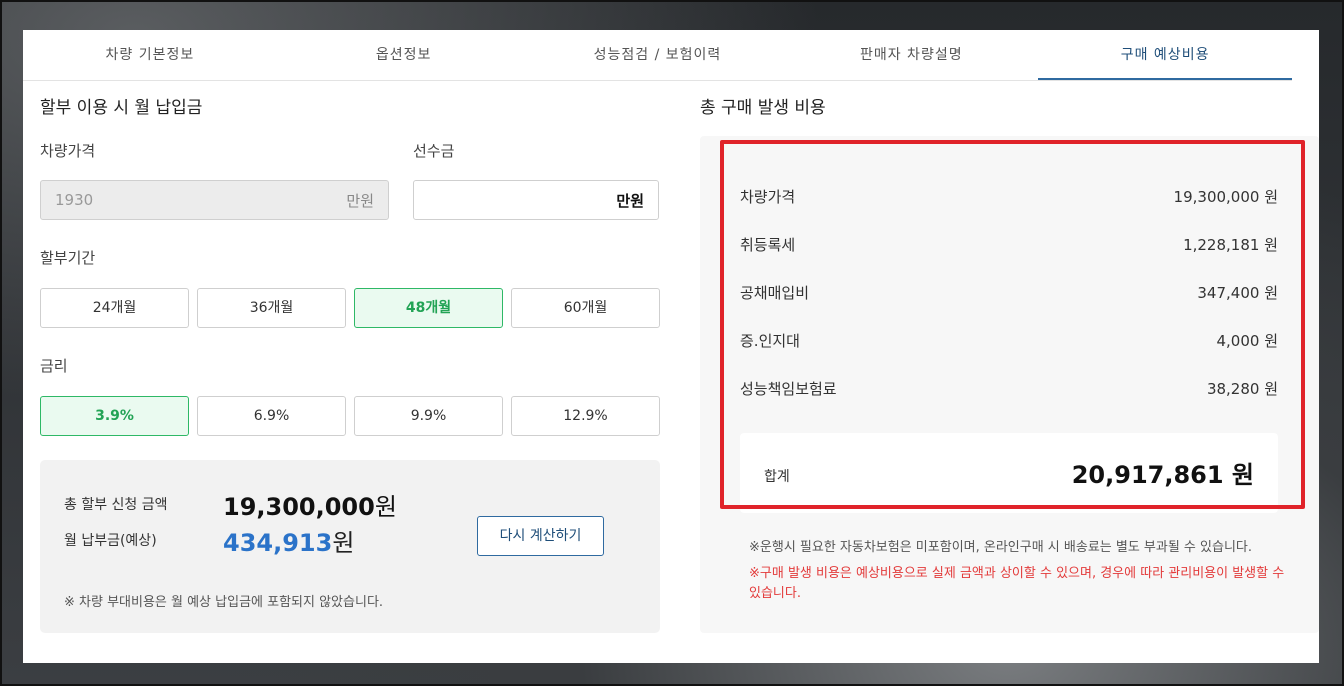 The height and width of the screenshot is (686, 1344). What do you see at coordinates (1230, 245) in the screenshot?
I see `cost-row-value: 1,228,181 원` at bounding box center [1230, 245].